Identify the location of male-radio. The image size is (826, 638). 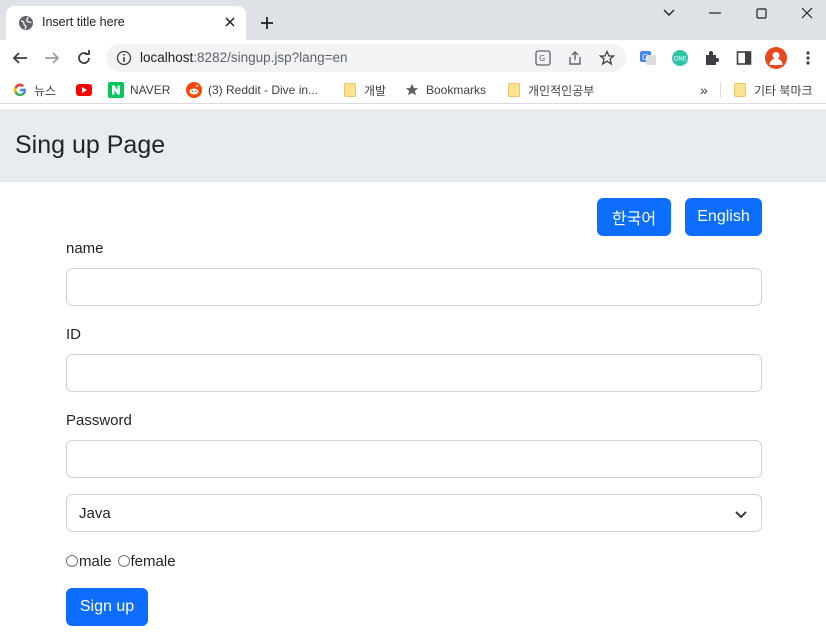
(72, 561).